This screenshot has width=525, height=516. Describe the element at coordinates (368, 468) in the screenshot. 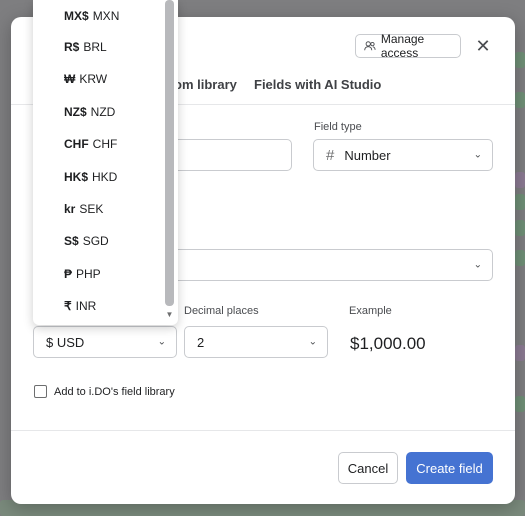

I see `cancel-button: Cancel` at that location.